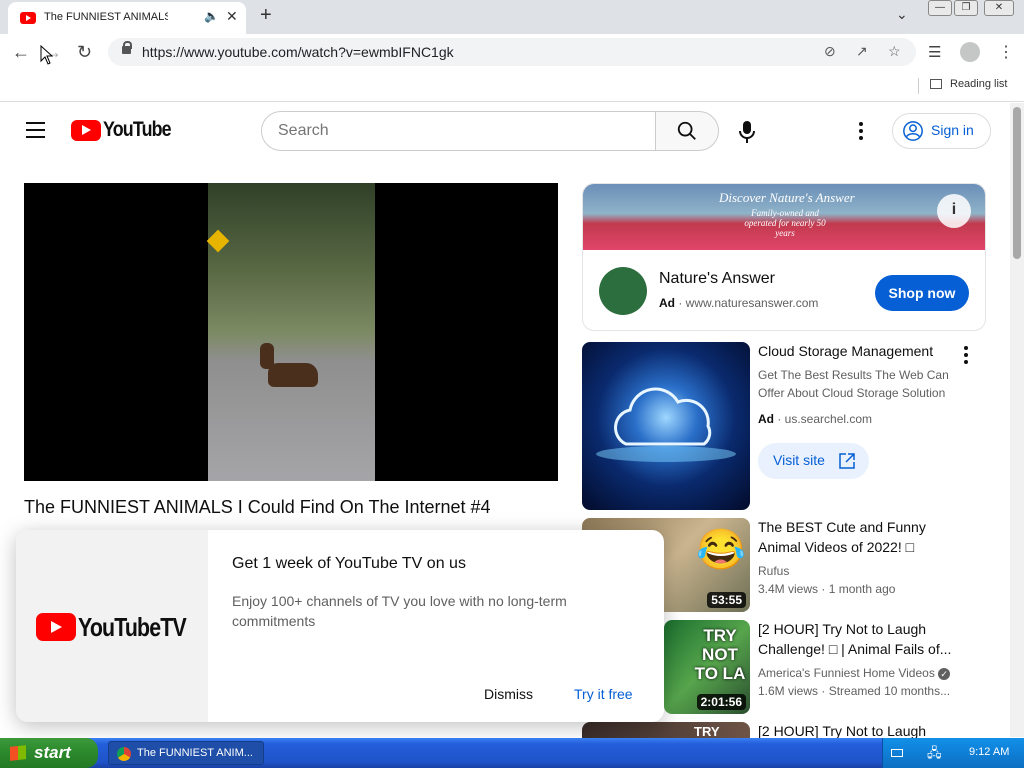  I want to click on star-icon: ☆, so click(894, 51).